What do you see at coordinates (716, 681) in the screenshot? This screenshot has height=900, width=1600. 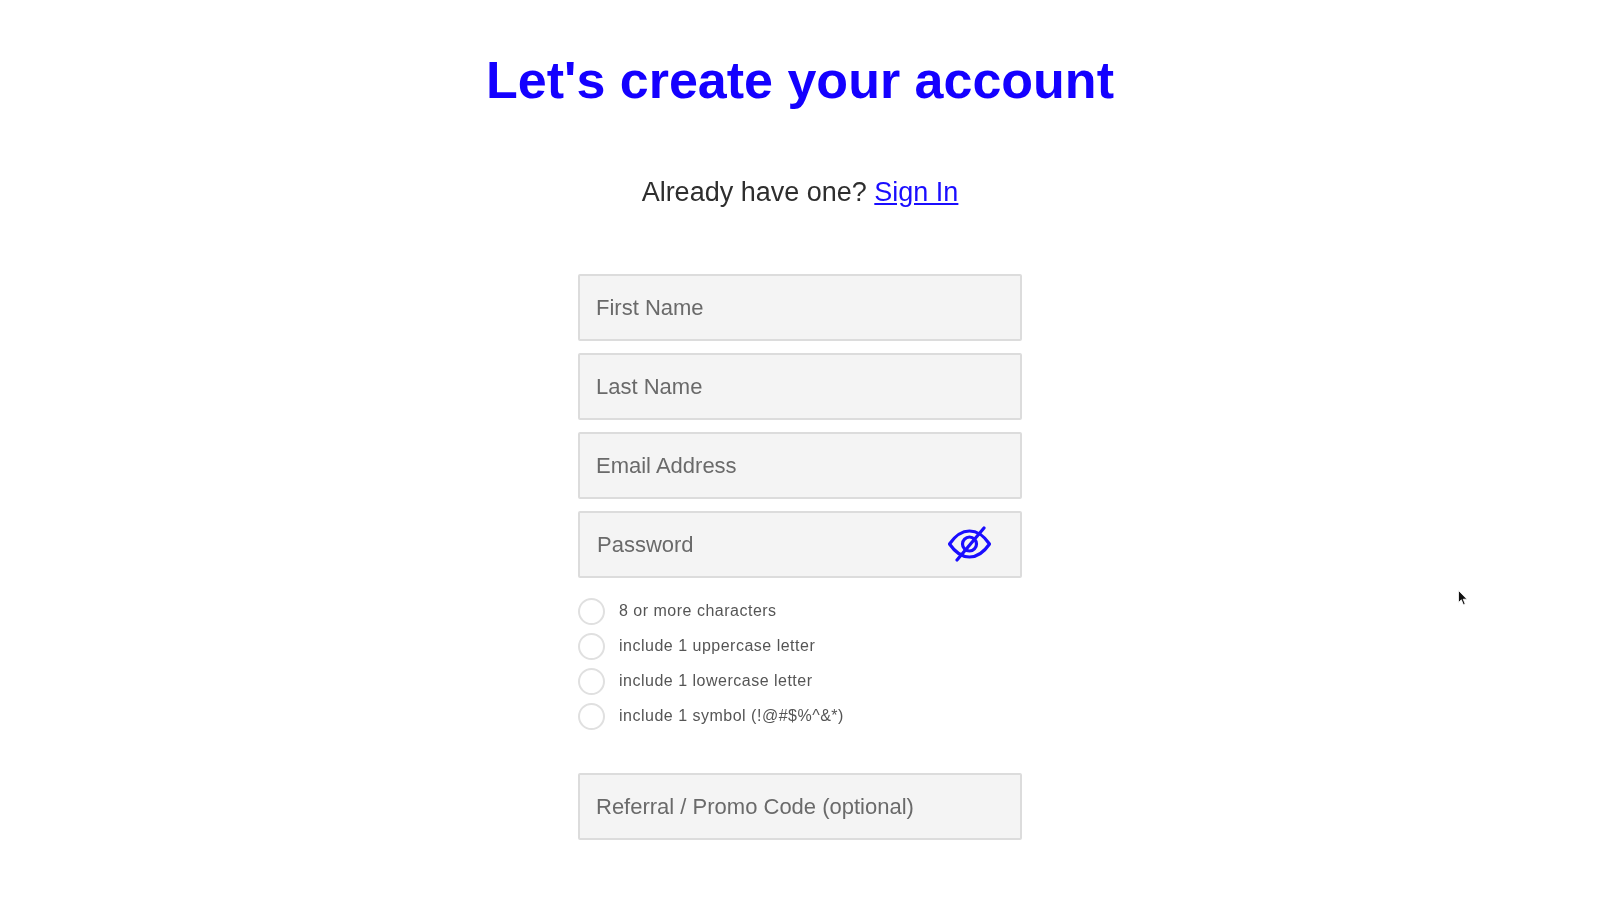 I see `password-rule-text: include 1 lowercase letter` at bounding box center [716, 681].